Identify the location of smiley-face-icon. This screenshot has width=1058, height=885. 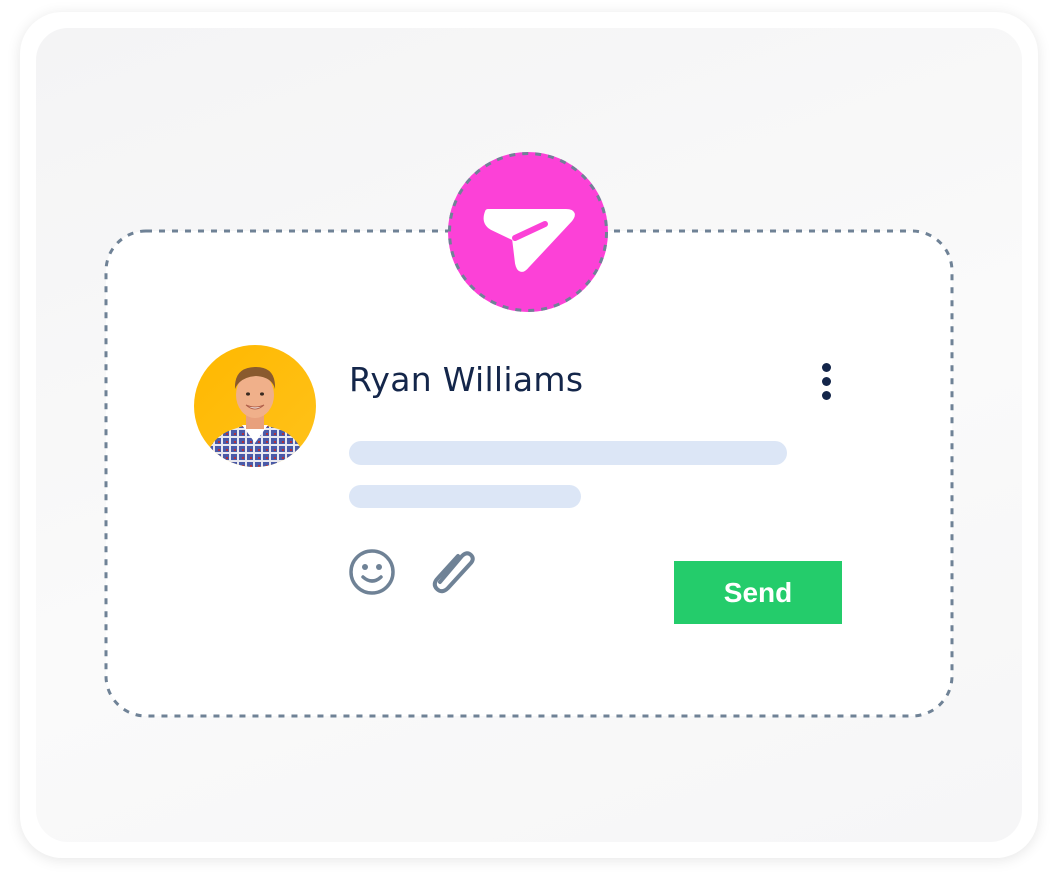
(372, 572).